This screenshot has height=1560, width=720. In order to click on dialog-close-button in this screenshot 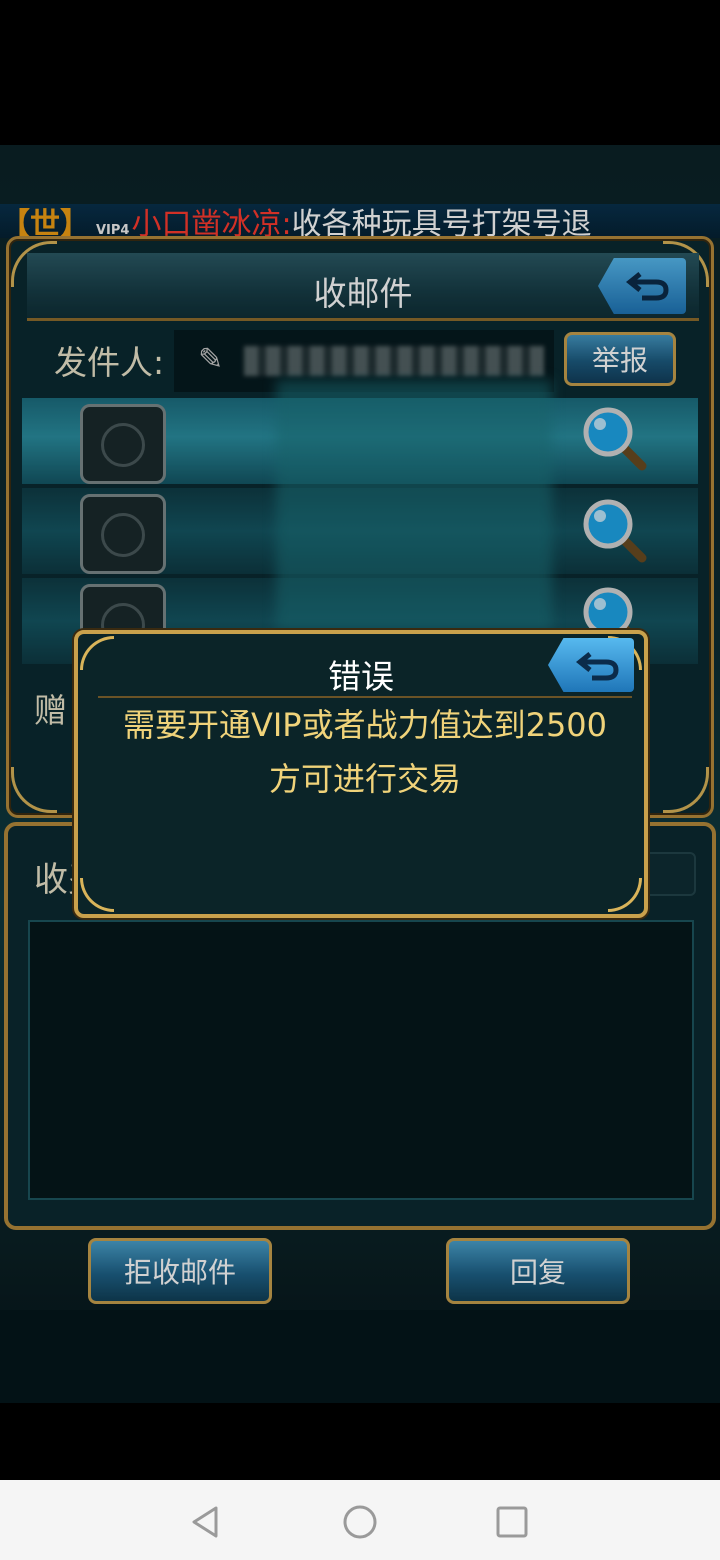, I will do `click(591, 665)`.